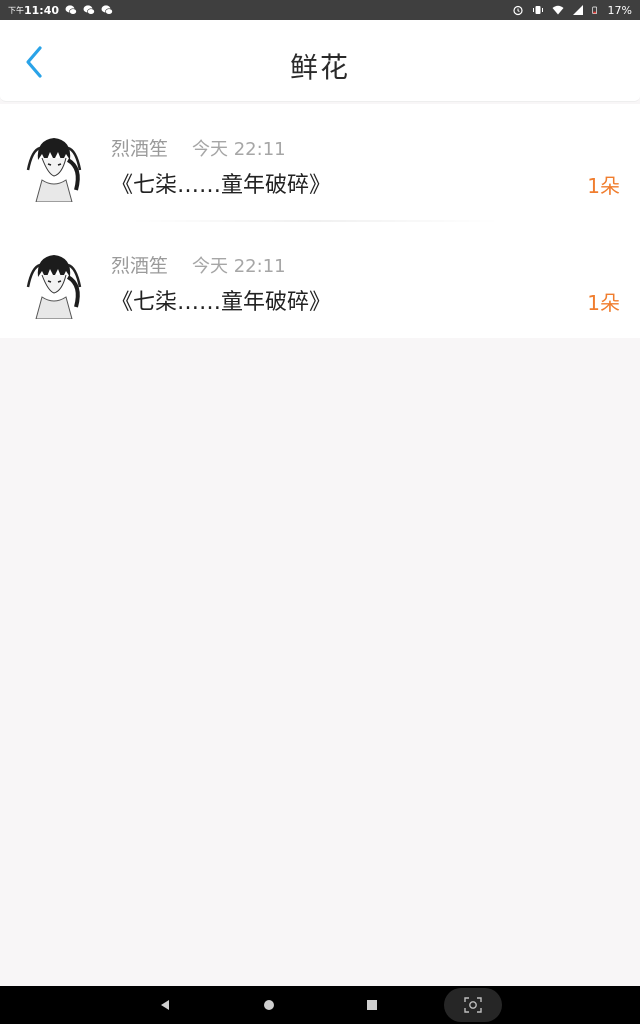  I want to click on nav-back-button, so click(165, 1005).